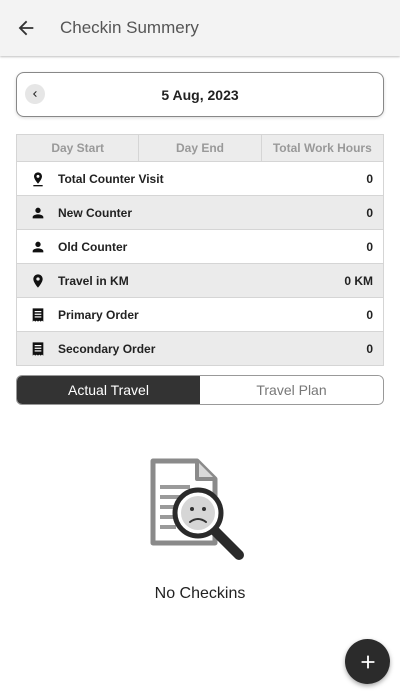  Describe the element at coordinates (322, 148) in the screenshot. I see `header-total-work-hours: Total Work Hours` at that location.